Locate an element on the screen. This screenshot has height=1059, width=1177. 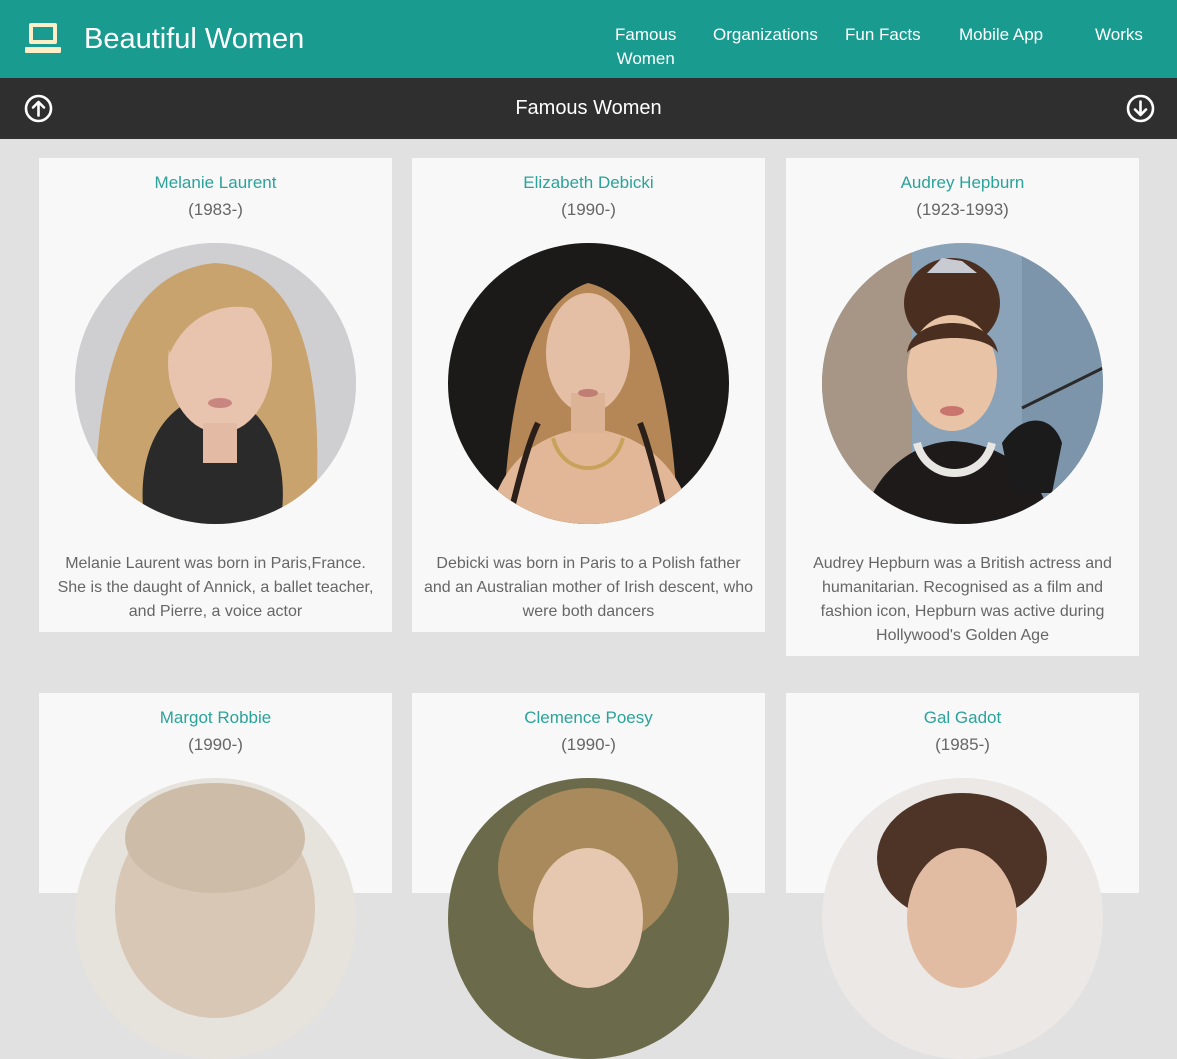
nav-works: Works is located at coordinates (1119, 35).